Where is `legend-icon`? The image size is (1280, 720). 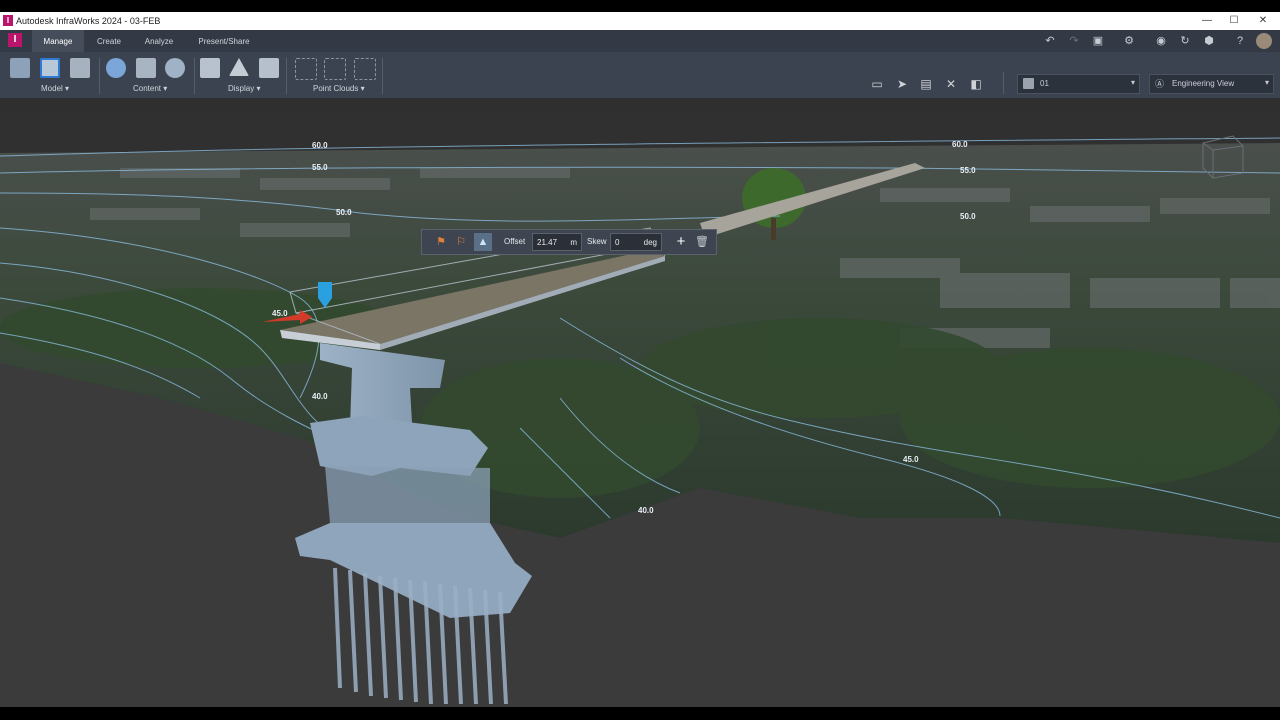 legend-icon is located at coordinates (269, 68).